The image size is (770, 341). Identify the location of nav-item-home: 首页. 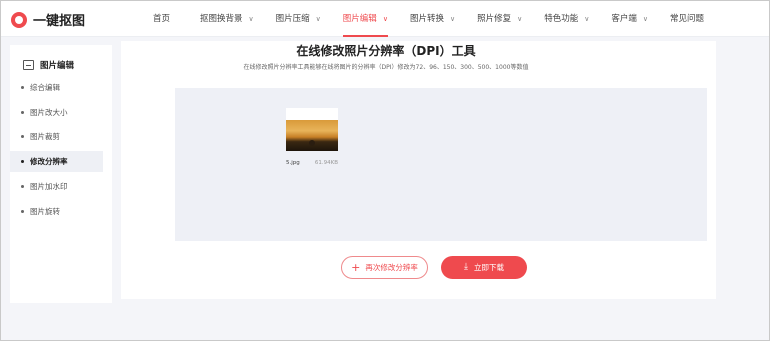
(161, 19).